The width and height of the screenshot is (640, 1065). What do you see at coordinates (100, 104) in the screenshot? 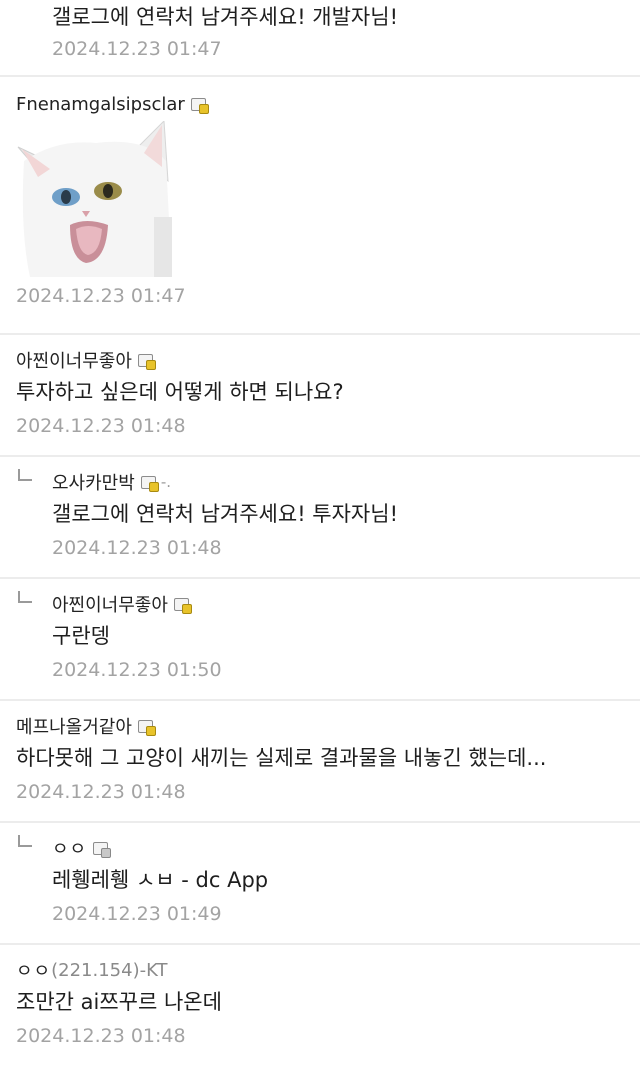
I see `author-name: Fnenamgalsipsclar` at bounding box center [100, 104].